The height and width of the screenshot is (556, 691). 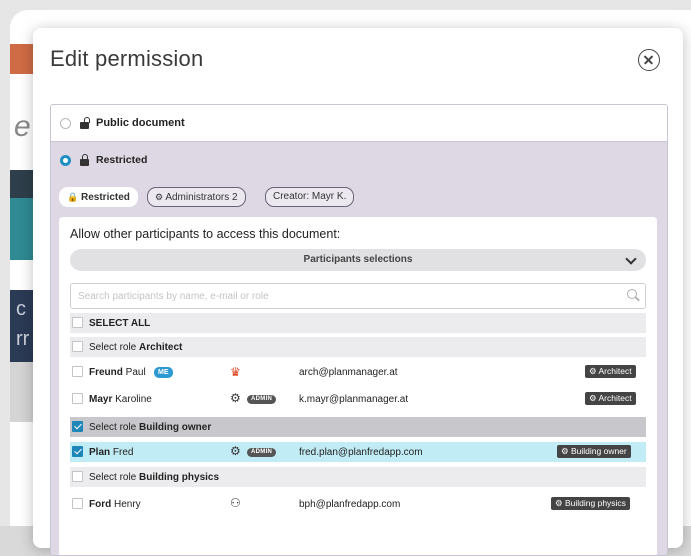 What do you see at coordinates (358, 347) in the screenshot?
I see `select-role-architect-row: Select role Architect` at bounding box center [358, 347].